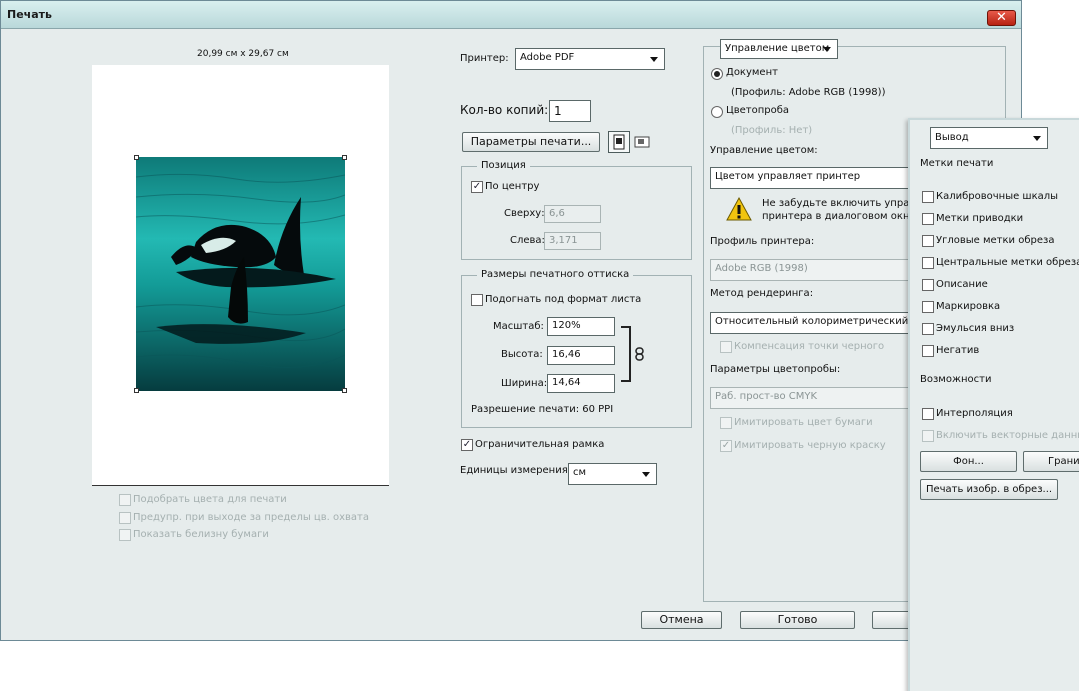 Image resolution: width=1079 pixels, height=691 pixels. What do you see at coordinates (581, 383) in the screenshot?
I see `width-input: 14,64` at bounding box center [581, 383].